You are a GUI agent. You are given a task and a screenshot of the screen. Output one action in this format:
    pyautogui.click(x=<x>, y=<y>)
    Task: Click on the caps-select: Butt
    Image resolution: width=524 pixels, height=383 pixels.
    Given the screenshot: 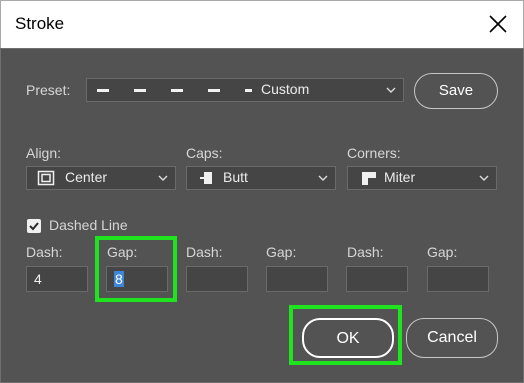 What is the action you would take?
    pyautogui.click(x=261, y=178)
    